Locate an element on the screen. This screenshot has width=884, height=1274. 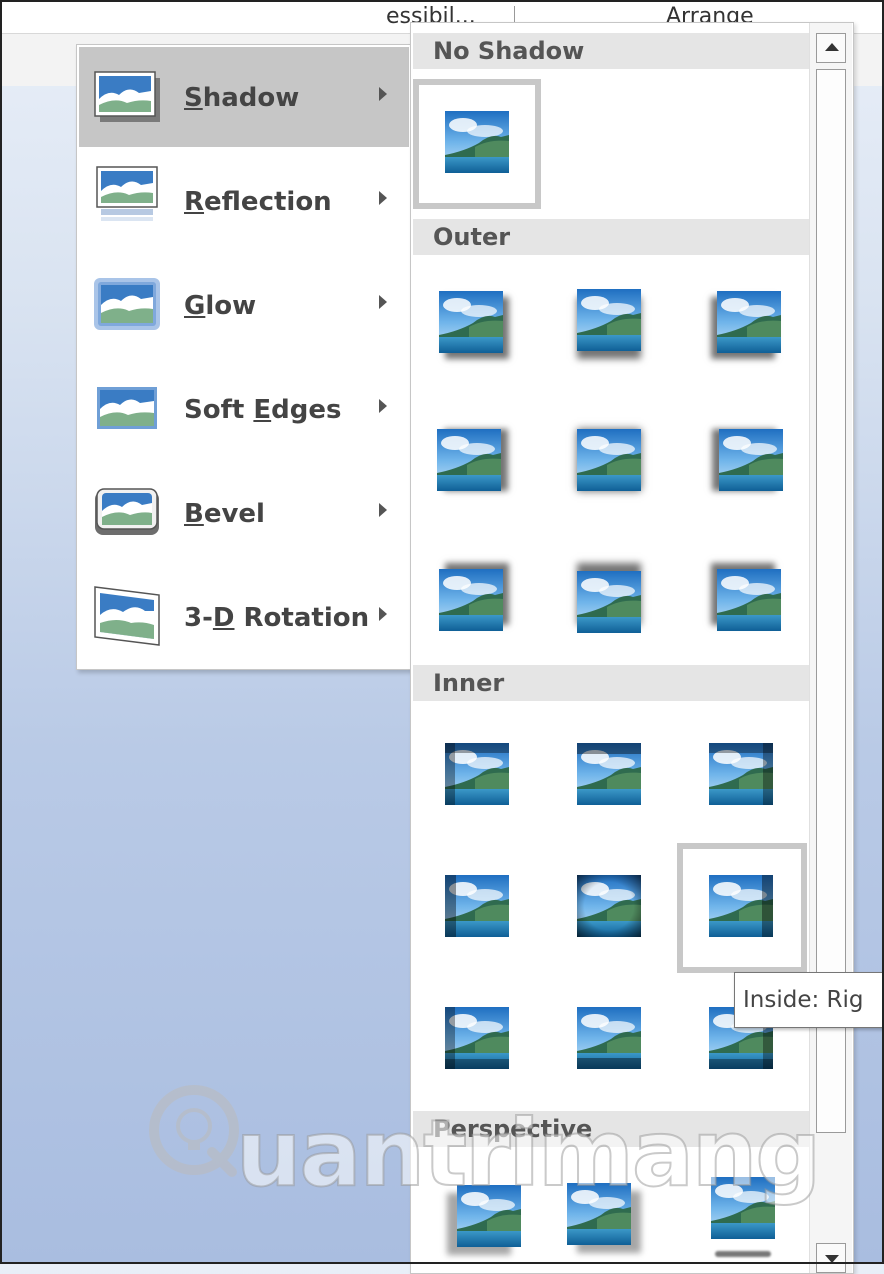
menu-item-reflection: Reflection is located at coordinates (244, 201).